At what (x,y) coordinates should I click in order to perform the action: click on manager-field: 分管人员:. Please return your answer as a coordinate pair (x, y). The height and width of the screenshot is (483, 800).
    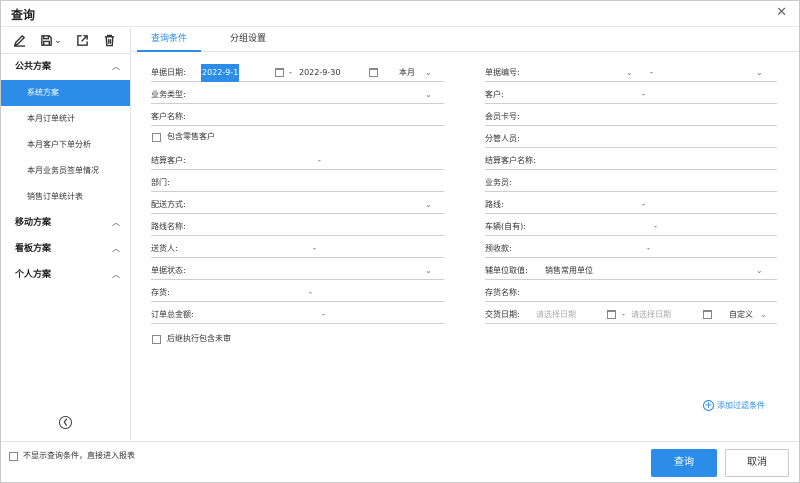
    Looking at the image, I should click on (631, 139).